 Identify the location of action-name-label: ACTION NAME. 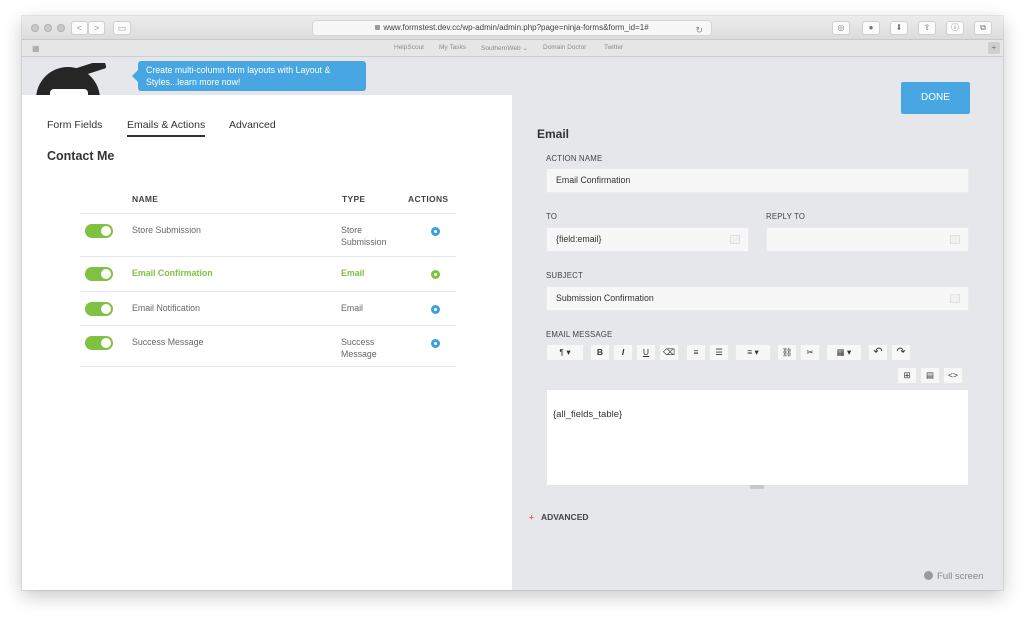
(574, 158).